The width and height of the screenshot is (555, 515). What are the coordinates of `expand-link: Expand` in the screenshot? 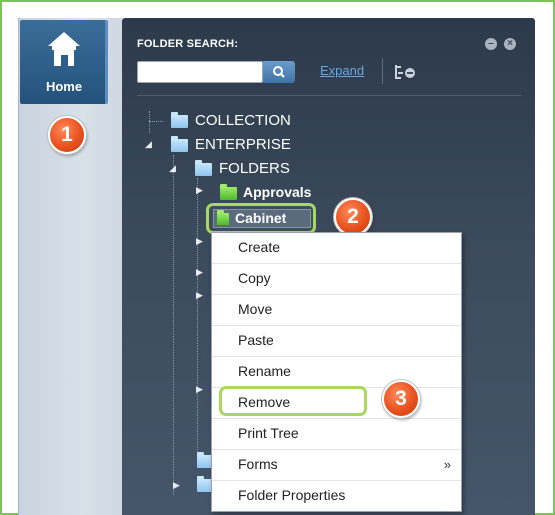 It's located at (342, 70).